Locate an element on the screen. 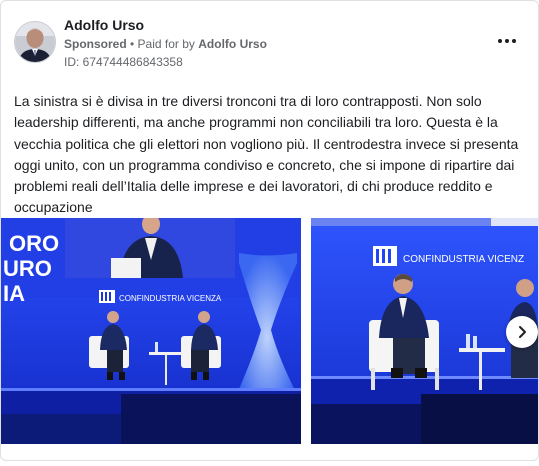 This screenshot has width=539, height=466. paid-for-name: Adolfo Urso is located at coordinates (232, 44).